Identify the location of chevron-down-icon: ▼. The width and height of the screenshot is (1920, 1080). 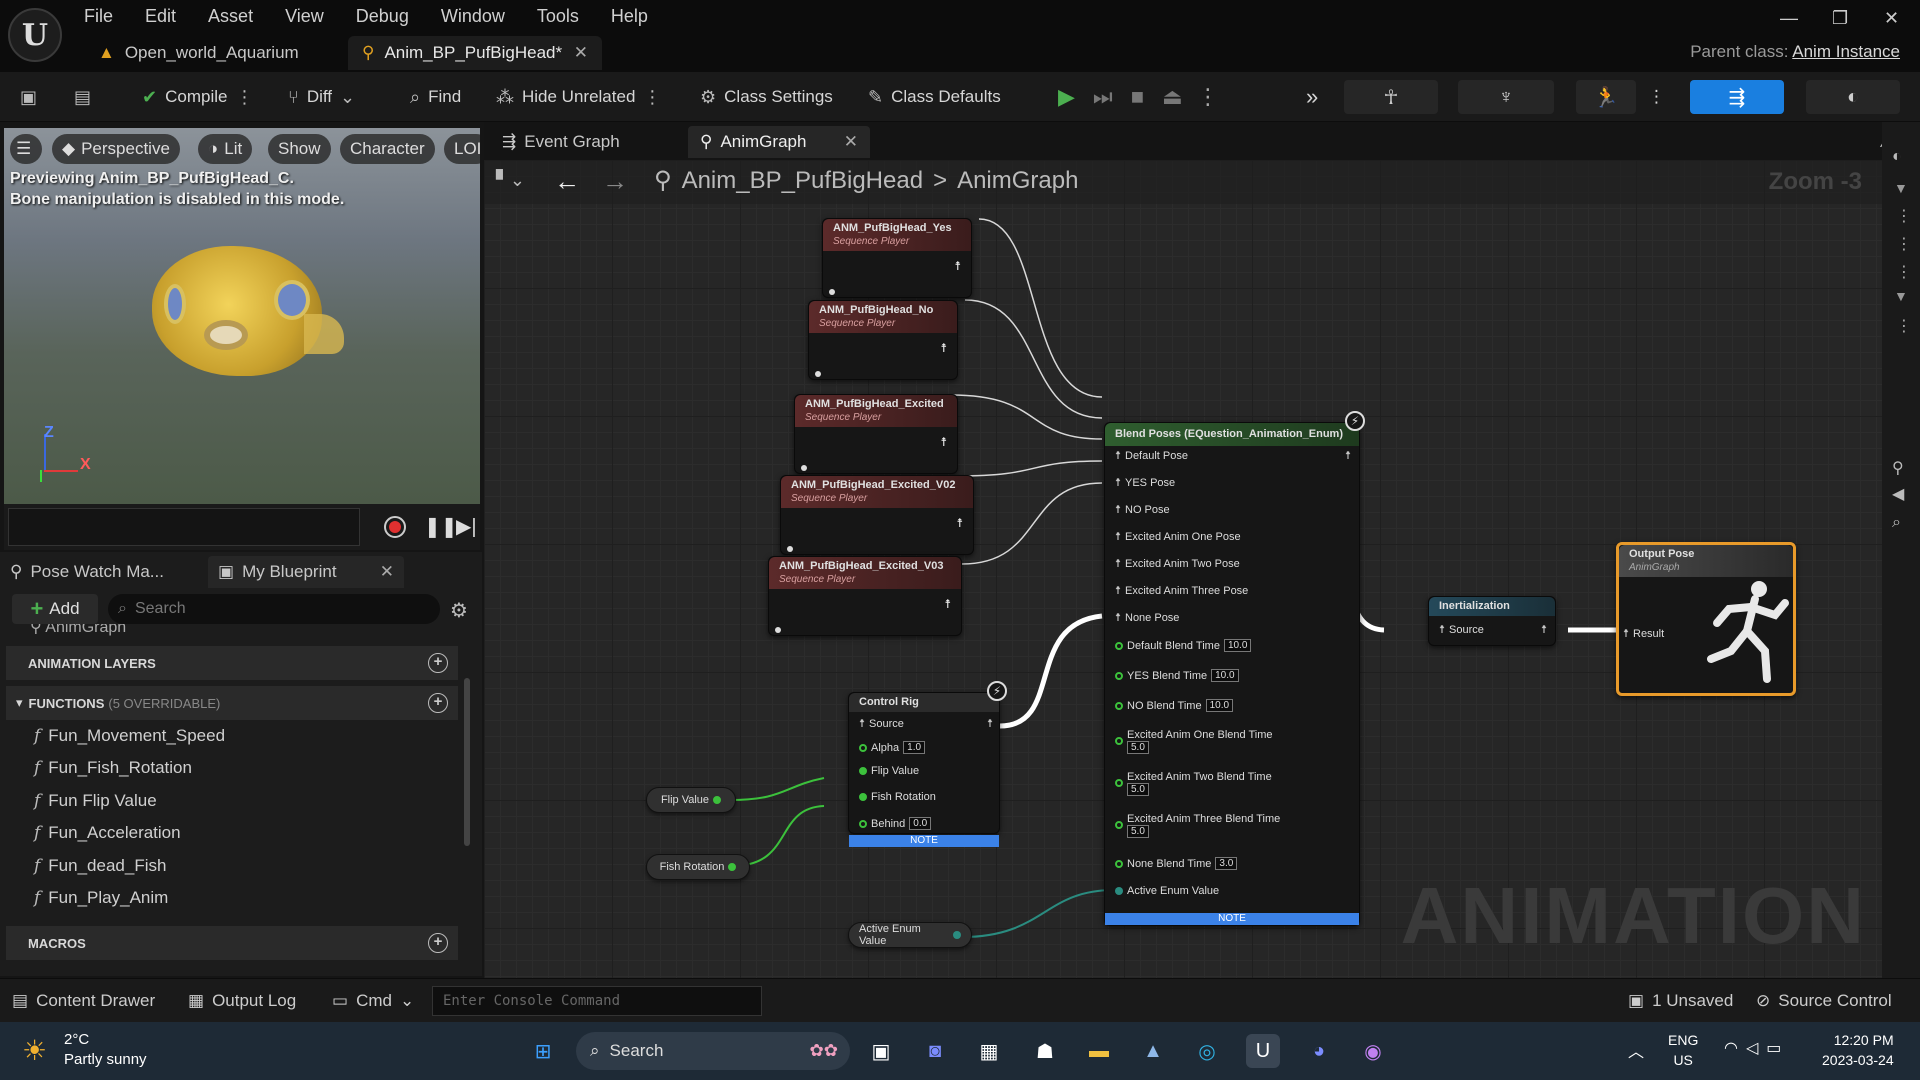
(1901, 296).